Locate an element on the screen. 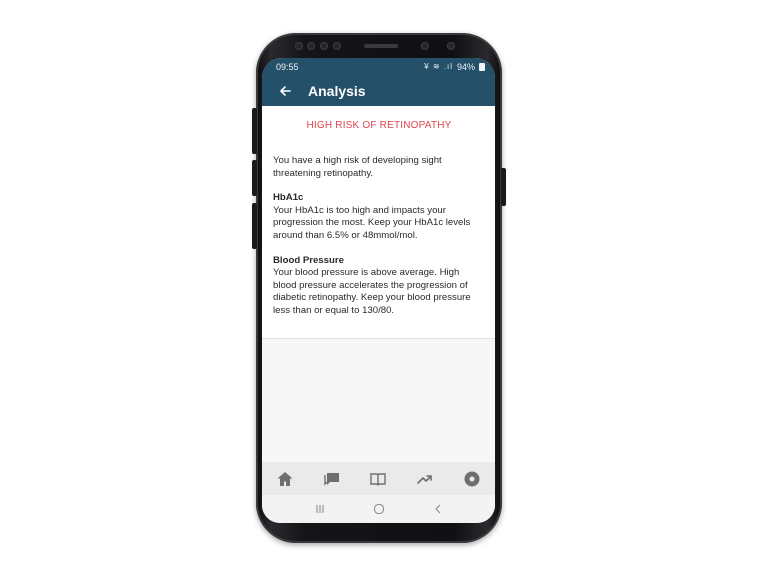  back-nav-button is located at coordinates (438, 509).